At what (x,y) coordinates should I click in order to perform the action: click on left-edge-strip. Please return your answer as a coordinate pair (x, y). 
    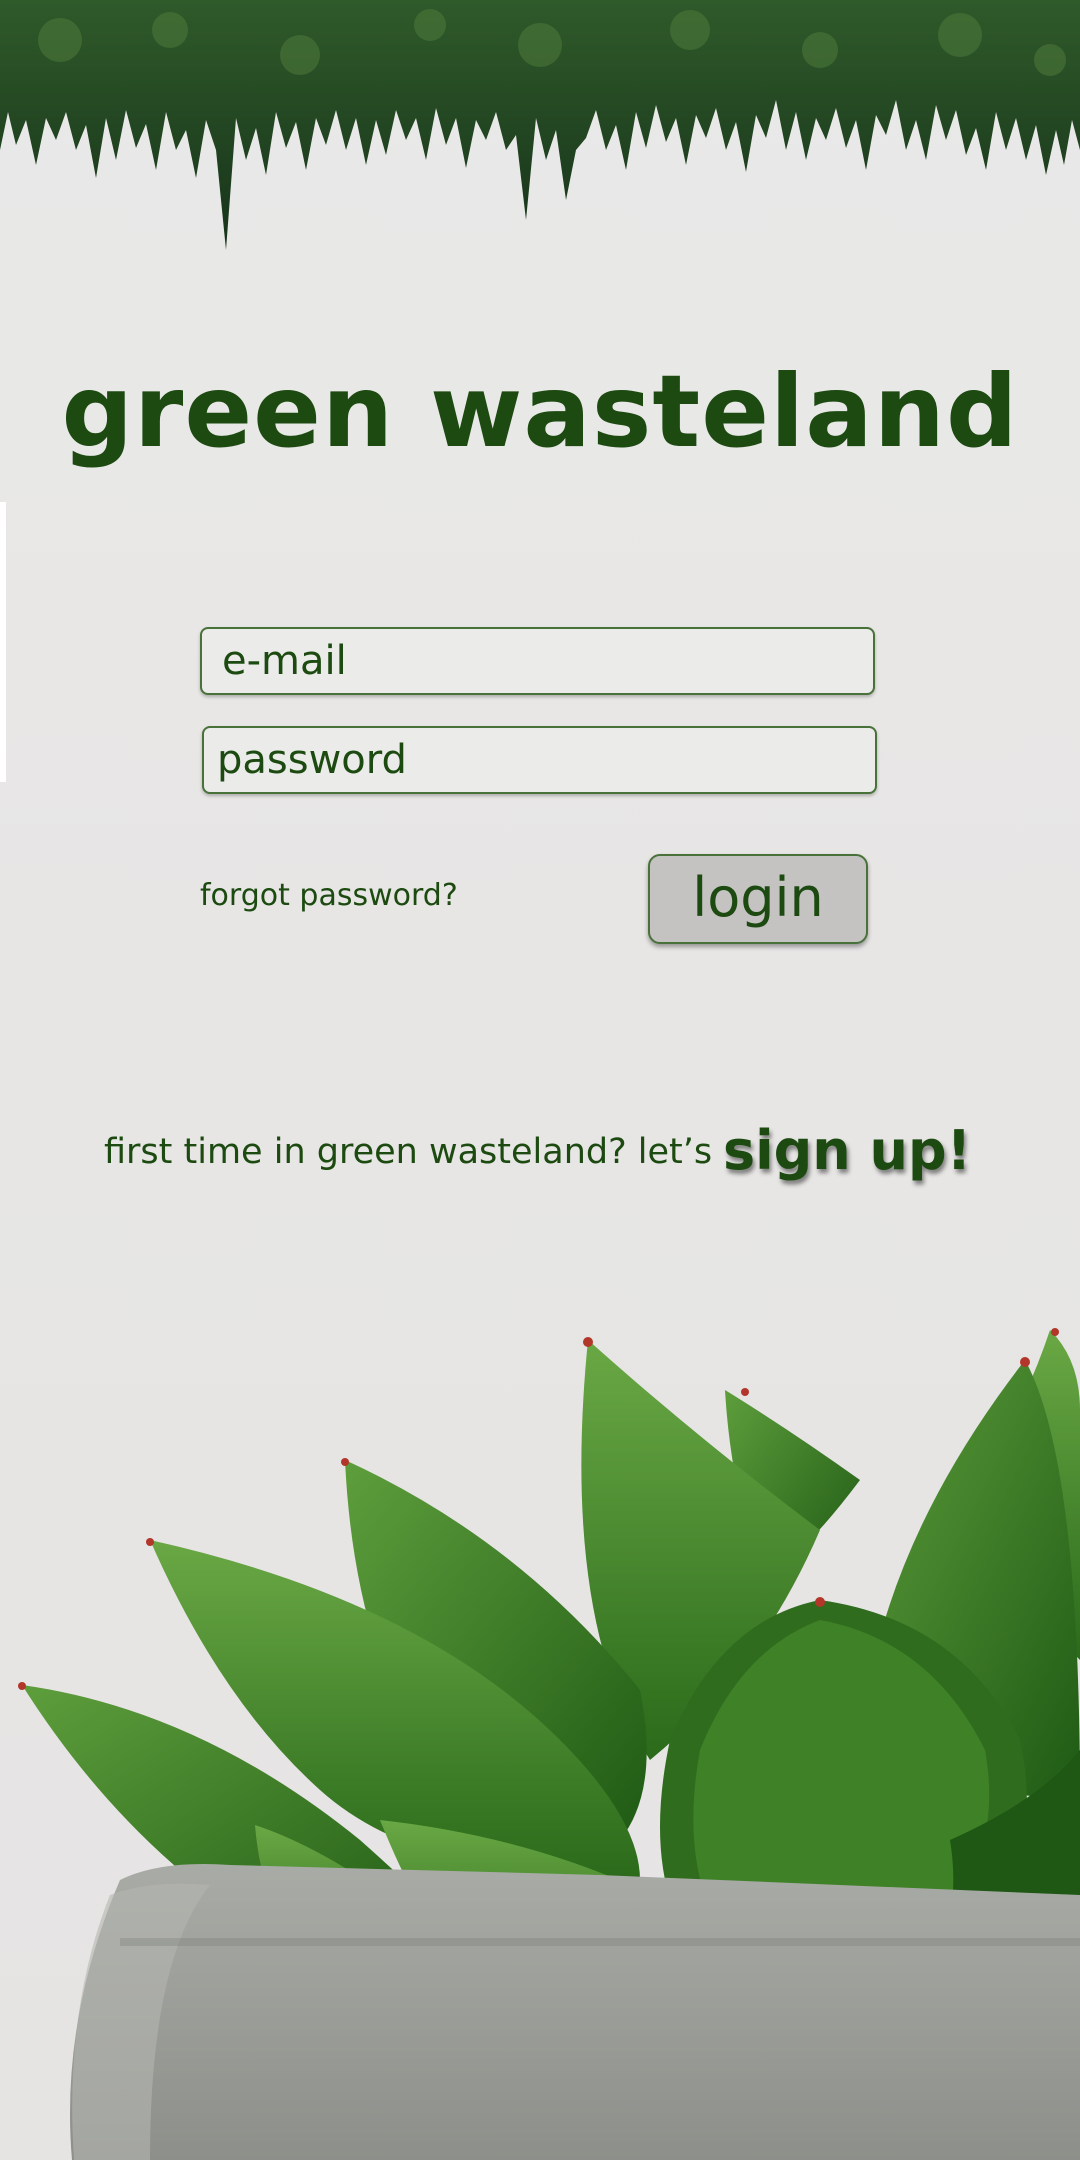
    Looking at the image, I should click on (3, 642).